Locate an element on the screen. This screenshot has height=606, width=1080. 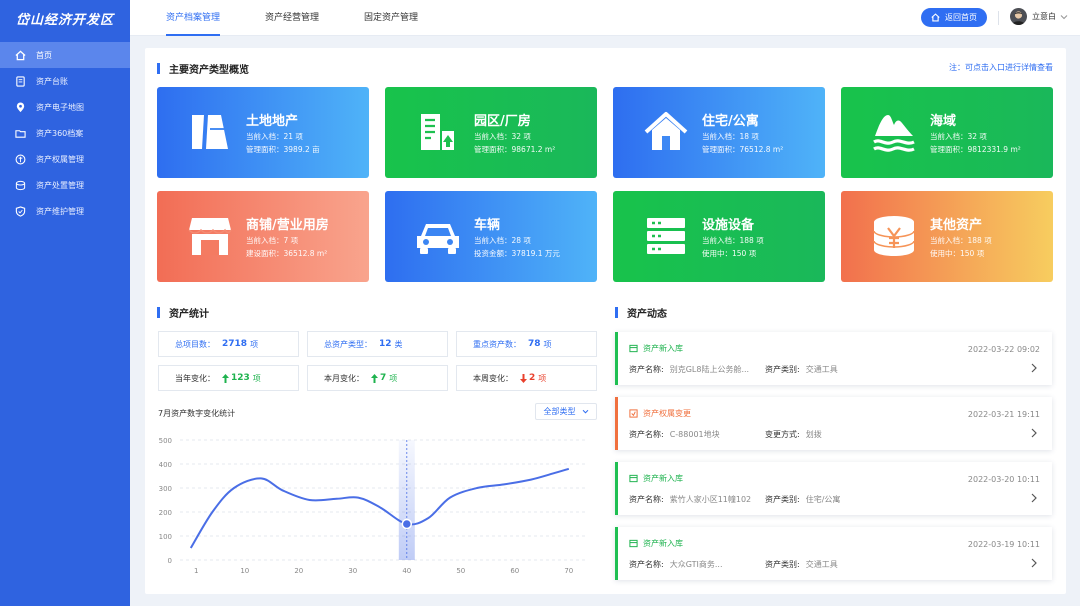
sidebar-item-maintenance: 资产维护管理 is located at coordinates (65, 211).